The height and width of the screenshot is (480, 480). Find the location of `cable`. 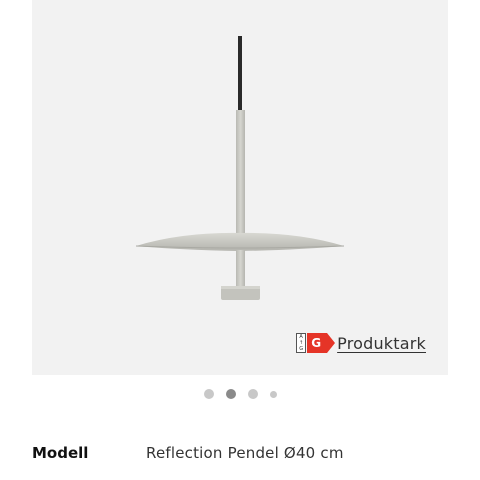

cable is located at coordinates (240, 74).